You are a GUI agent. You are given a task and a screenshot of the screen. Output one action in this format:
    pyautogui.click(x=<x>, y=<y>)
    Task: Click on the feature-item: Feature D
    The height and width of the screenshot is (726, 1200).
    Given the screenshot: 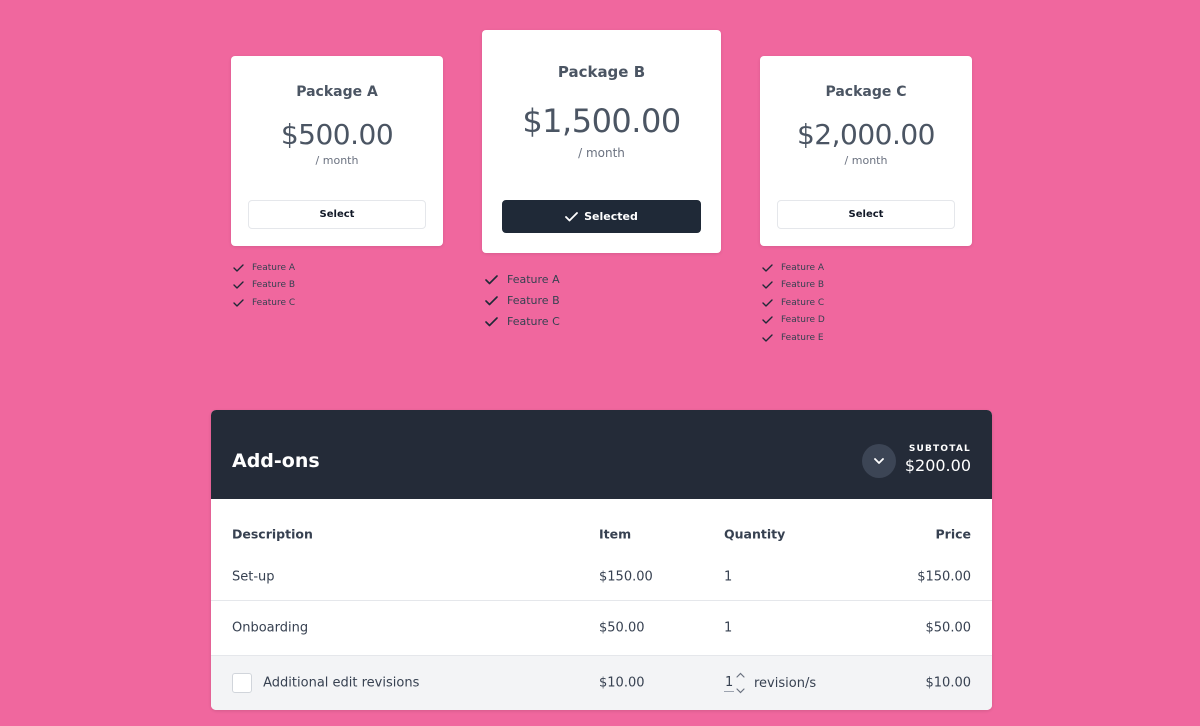 What is the action you would take?
    pyautogui.click(x=793, y=321)
    